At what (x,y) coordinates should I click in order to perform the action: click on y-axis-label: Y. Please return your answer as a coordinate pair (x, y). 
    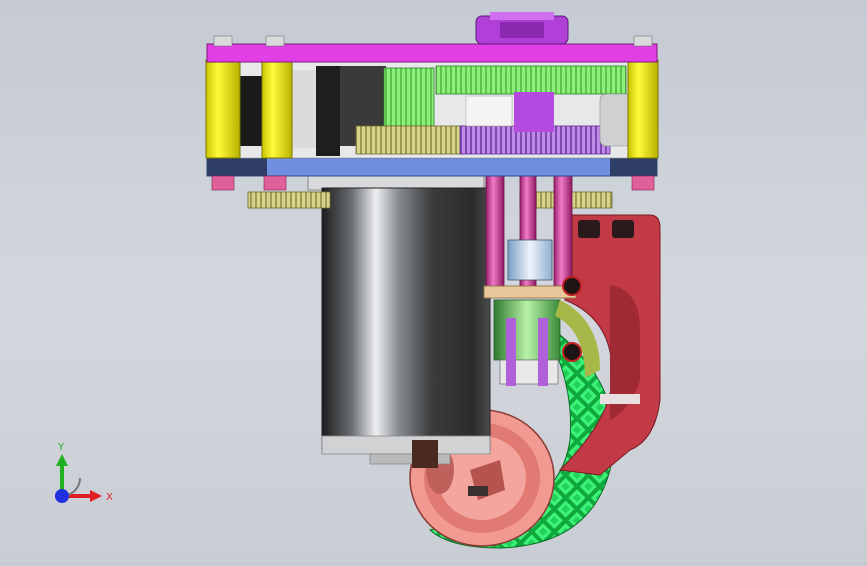
    Looking at the image, I should click on (61, 447).